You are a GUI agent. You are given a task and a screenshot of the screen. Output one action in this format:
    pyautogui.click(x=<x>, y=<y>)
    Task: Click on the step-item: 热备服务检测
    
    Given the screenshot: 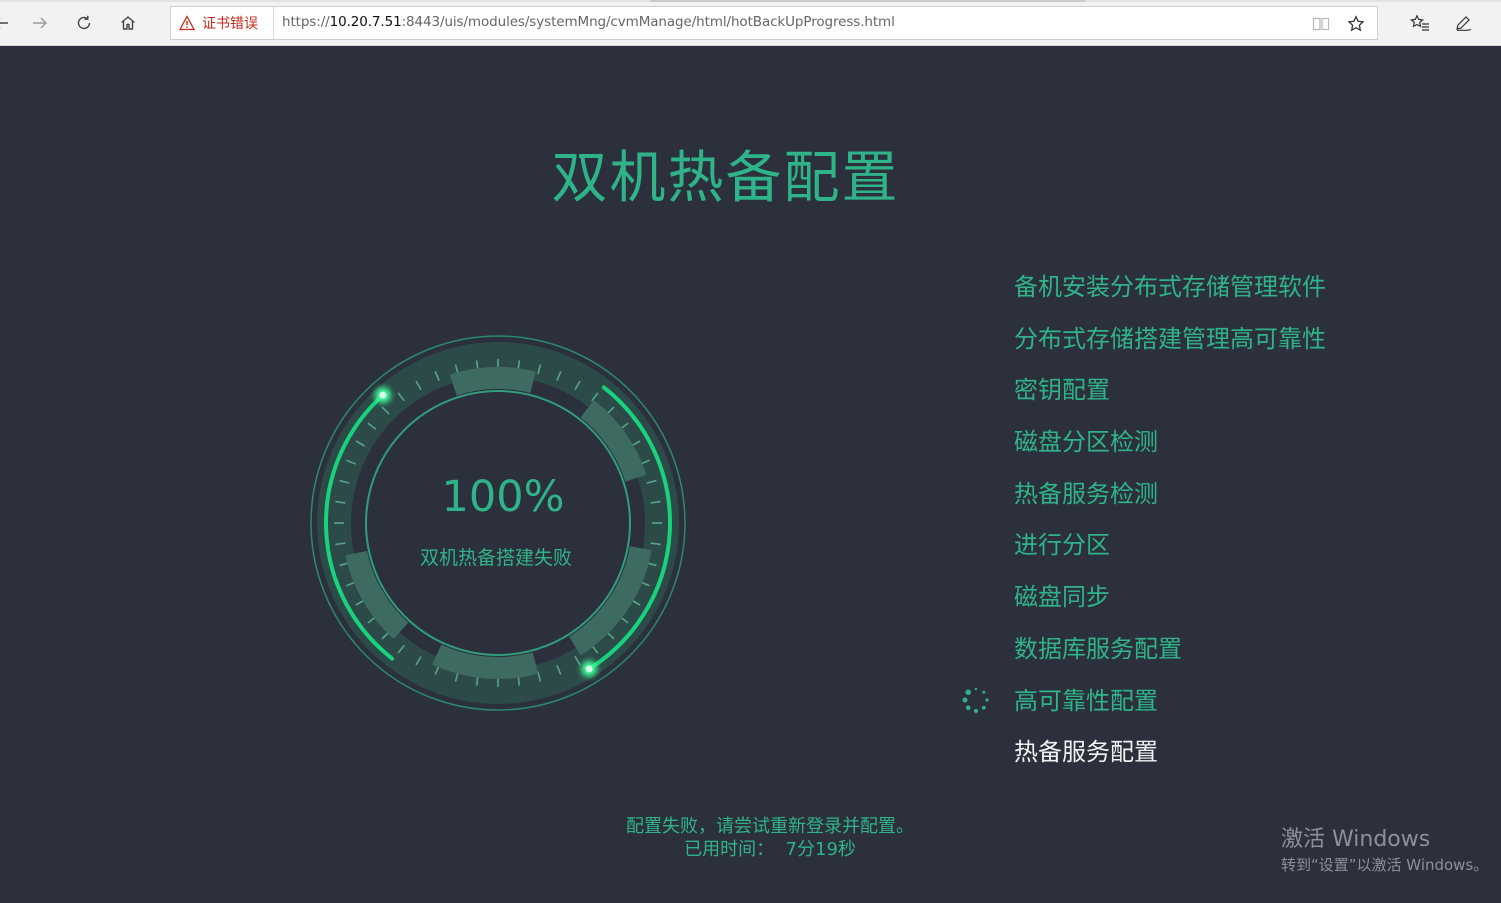 What is the action you would take?
    pyautogui.click(x=1086, y=493)
    